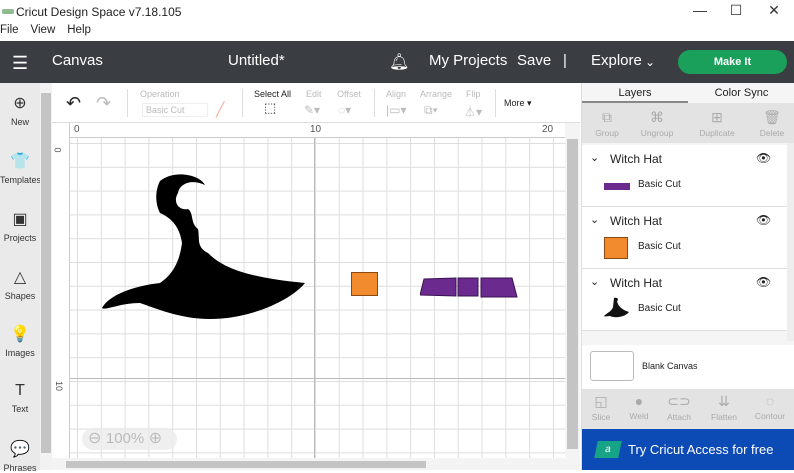 The width and height of the screenshot is (794, 473). I want to click on offset-icon: ◌▾, so click(344, 110).